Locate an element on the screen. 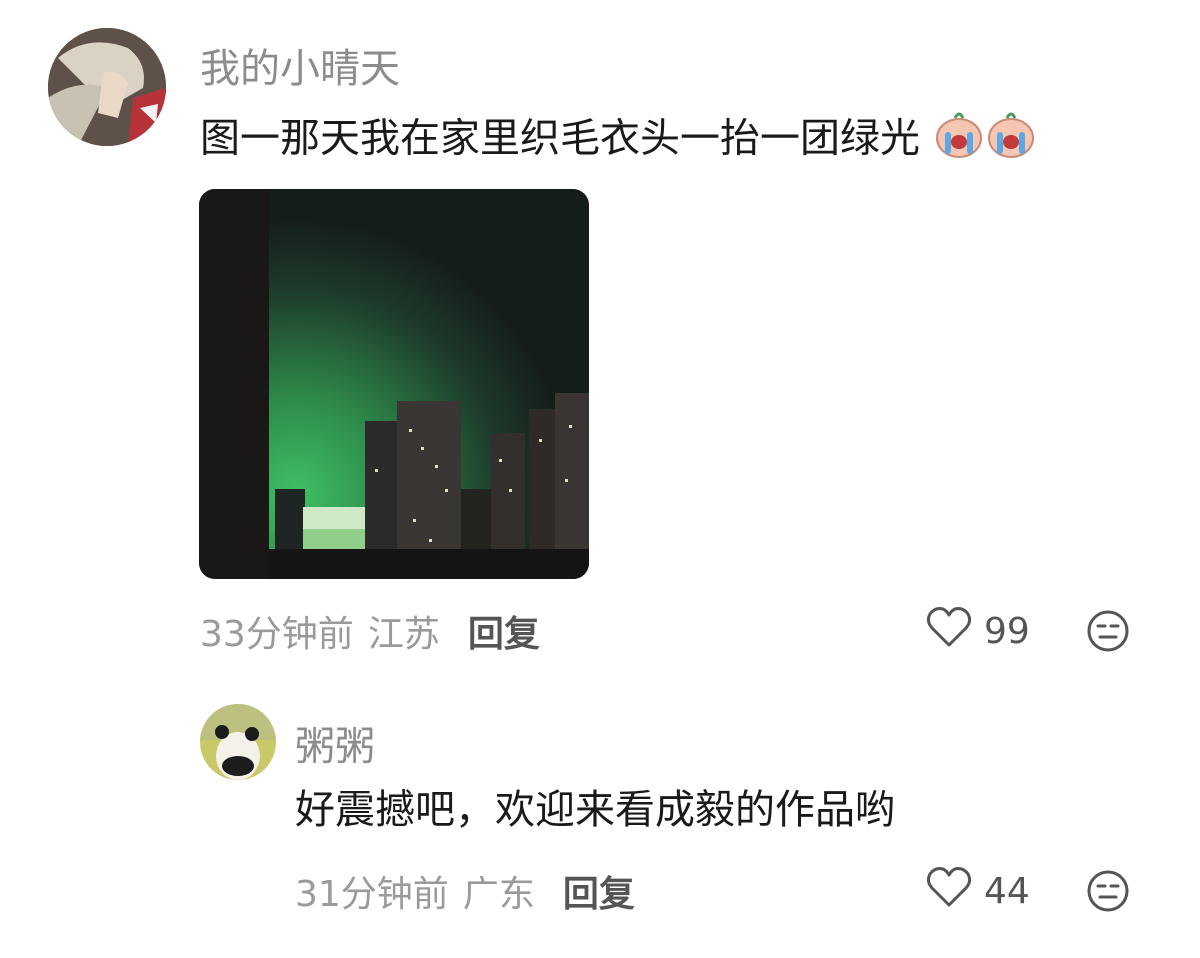 The height and width of the screenshot is (958, 1200). comment-body: 好震撼吧，欢迎来看成毅的作品哟 is located at coordinates (595, 810).